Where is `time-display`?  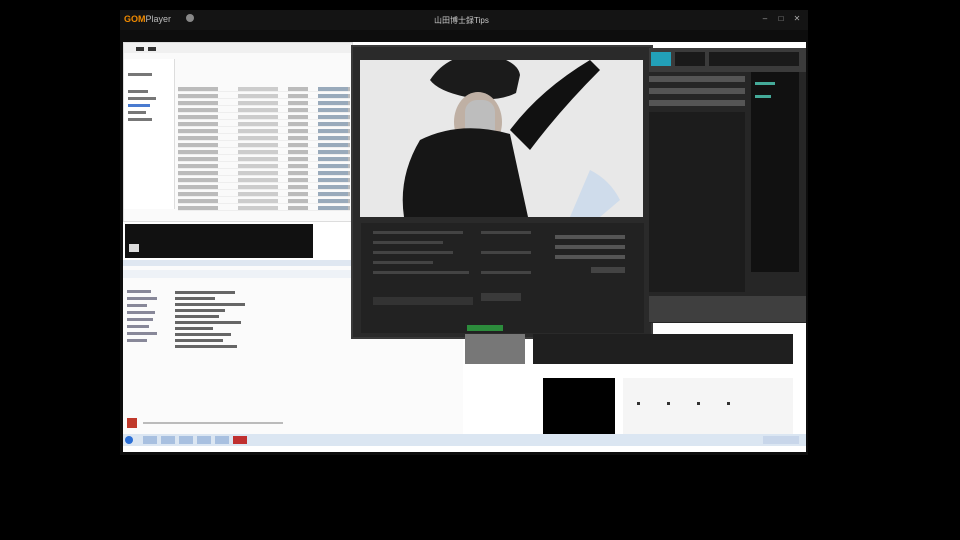
time-display is located at coordinates (690, 59).